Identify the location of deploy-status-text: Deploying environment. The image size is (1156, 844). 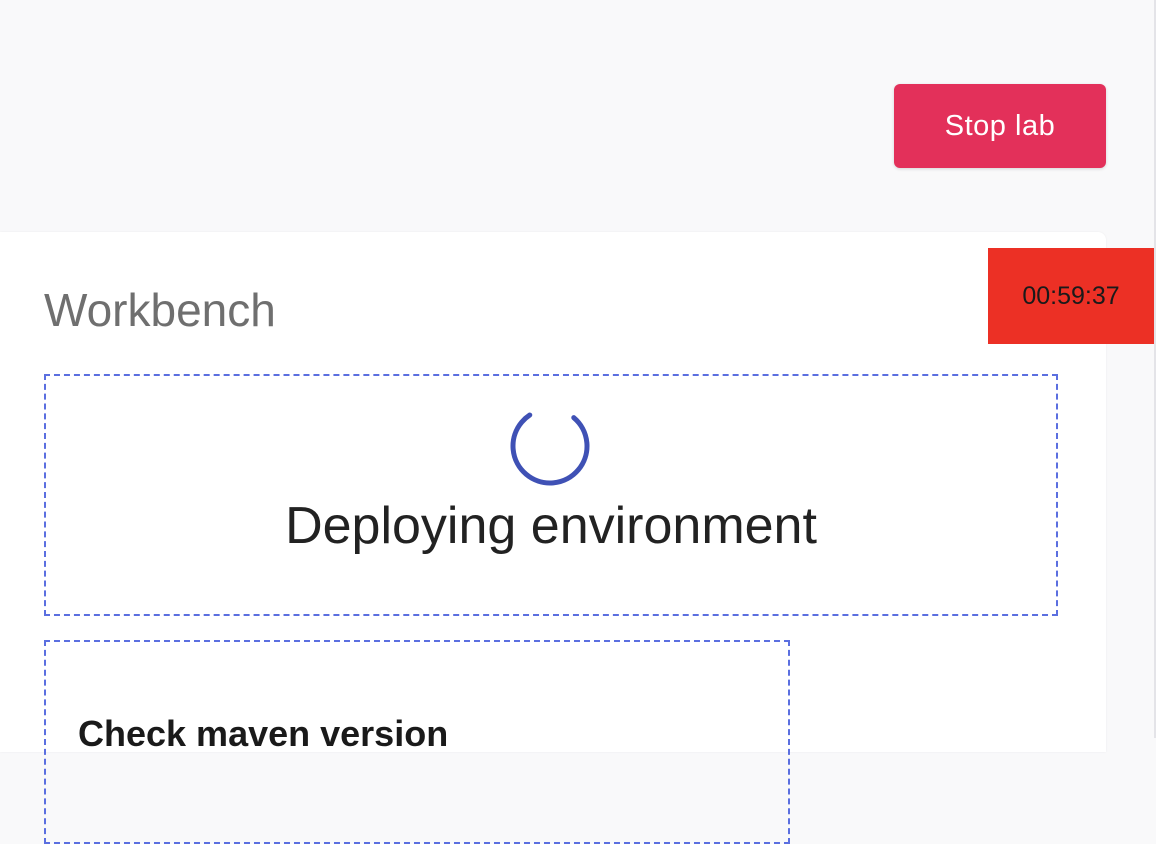
(551, 526).